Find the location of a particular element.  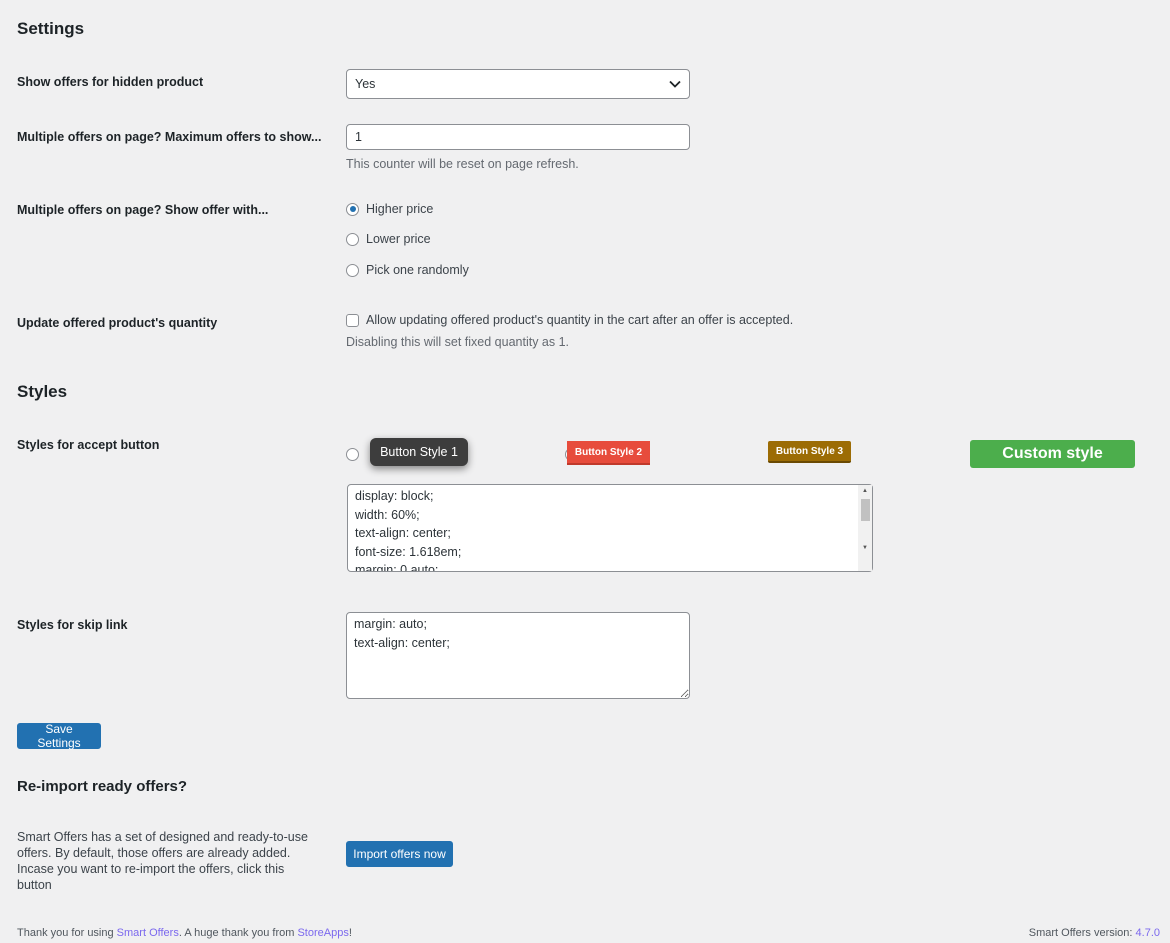

update-quantity-checkbox is located at coordinates (352, 320).